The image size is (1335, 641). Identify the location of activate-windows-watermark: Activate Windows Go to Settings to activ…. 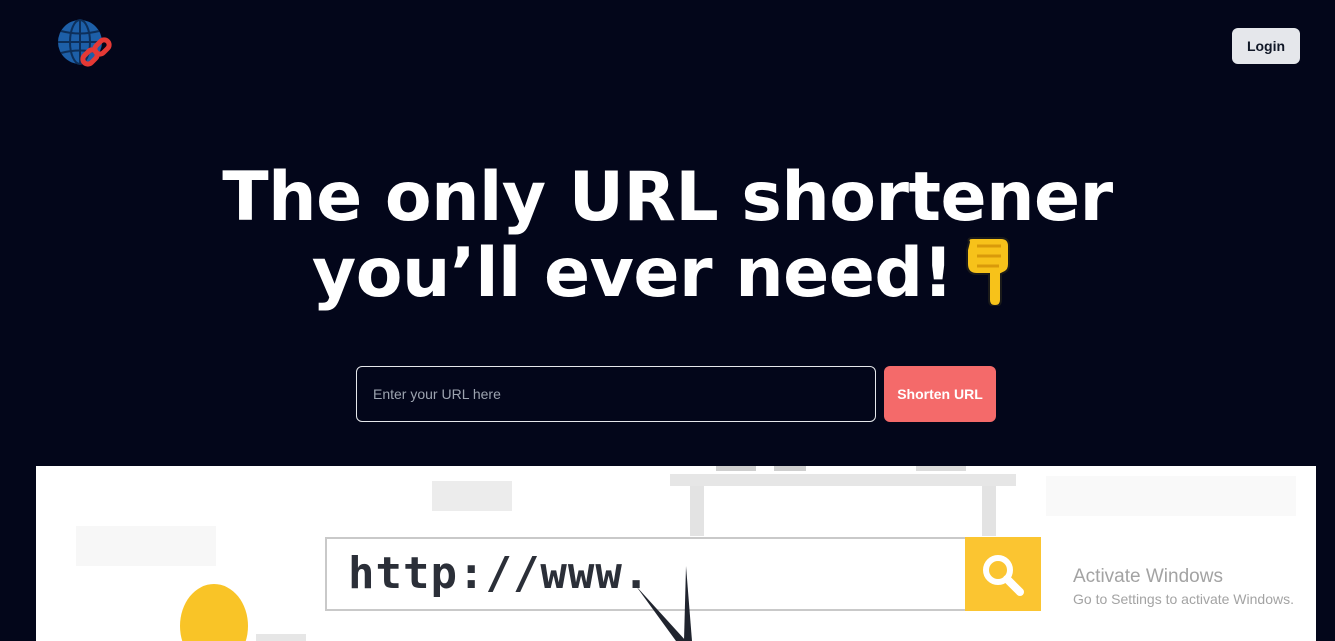
(1183, 588).